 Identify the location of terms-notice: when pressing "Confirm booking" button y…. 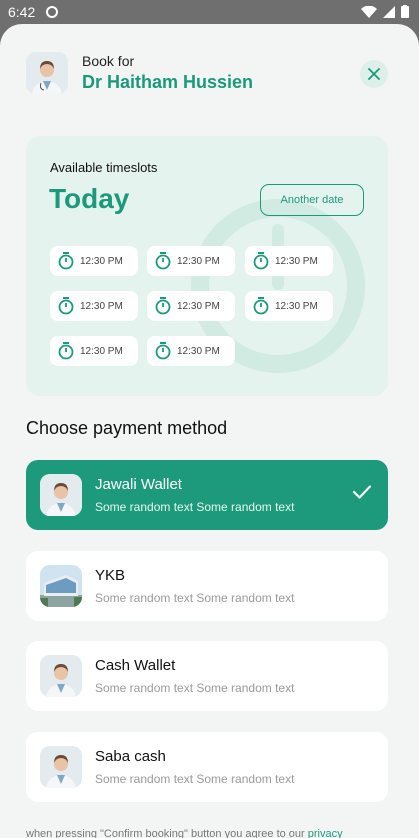
(207, 833).